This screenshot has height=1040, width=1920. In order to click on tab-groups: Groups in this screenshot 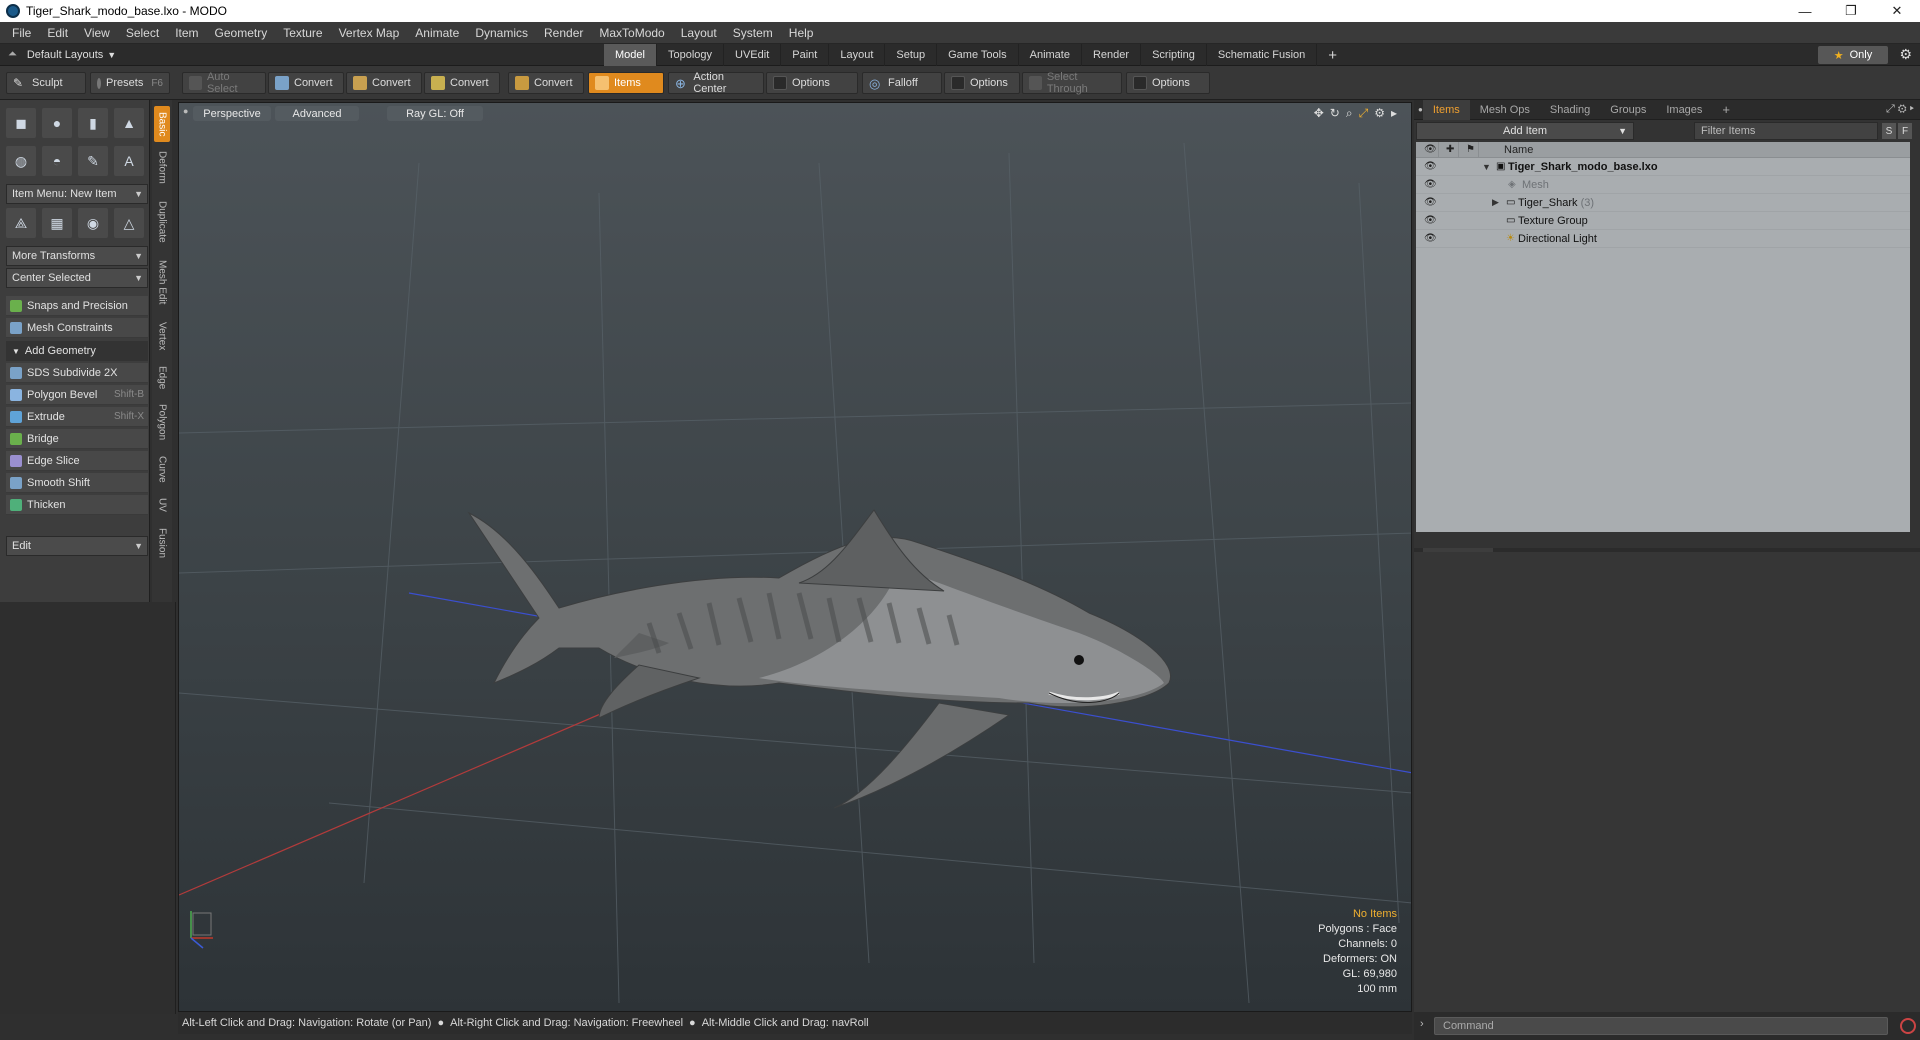, I will do `click(1628, 110)`.